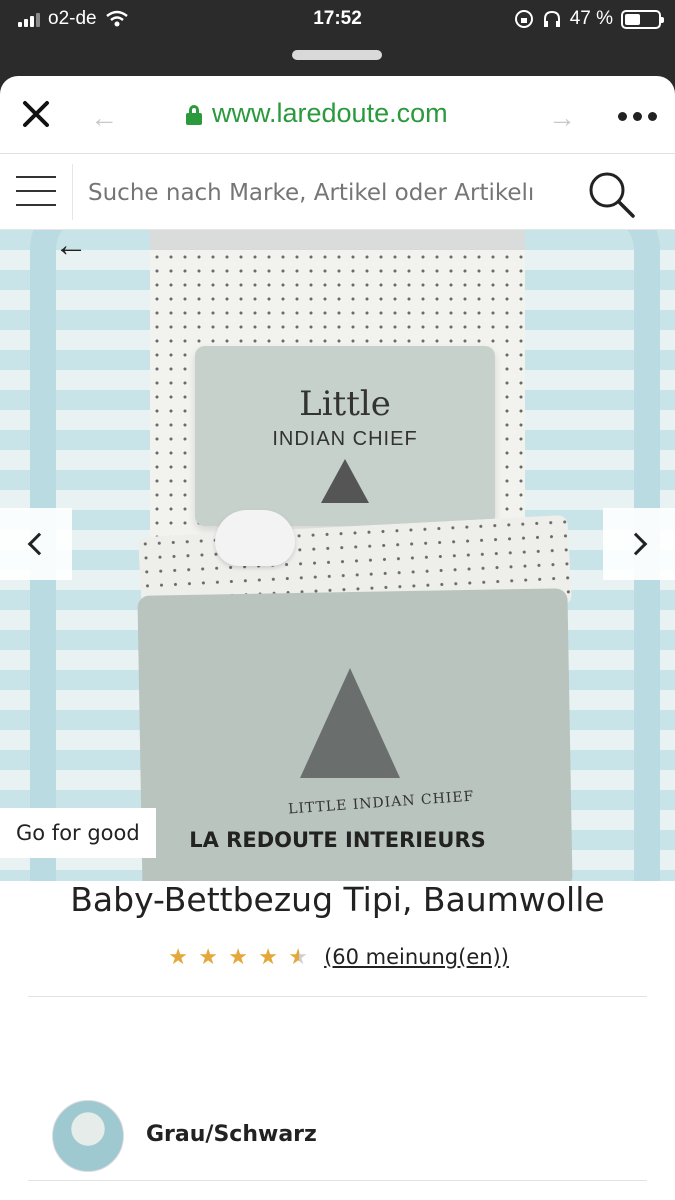 This screenshot has width=675, height=1200. Describe the element at coordinates (337, 1141) in the screenshot. I see `color-selector: Grau/Schwarz` at that location.